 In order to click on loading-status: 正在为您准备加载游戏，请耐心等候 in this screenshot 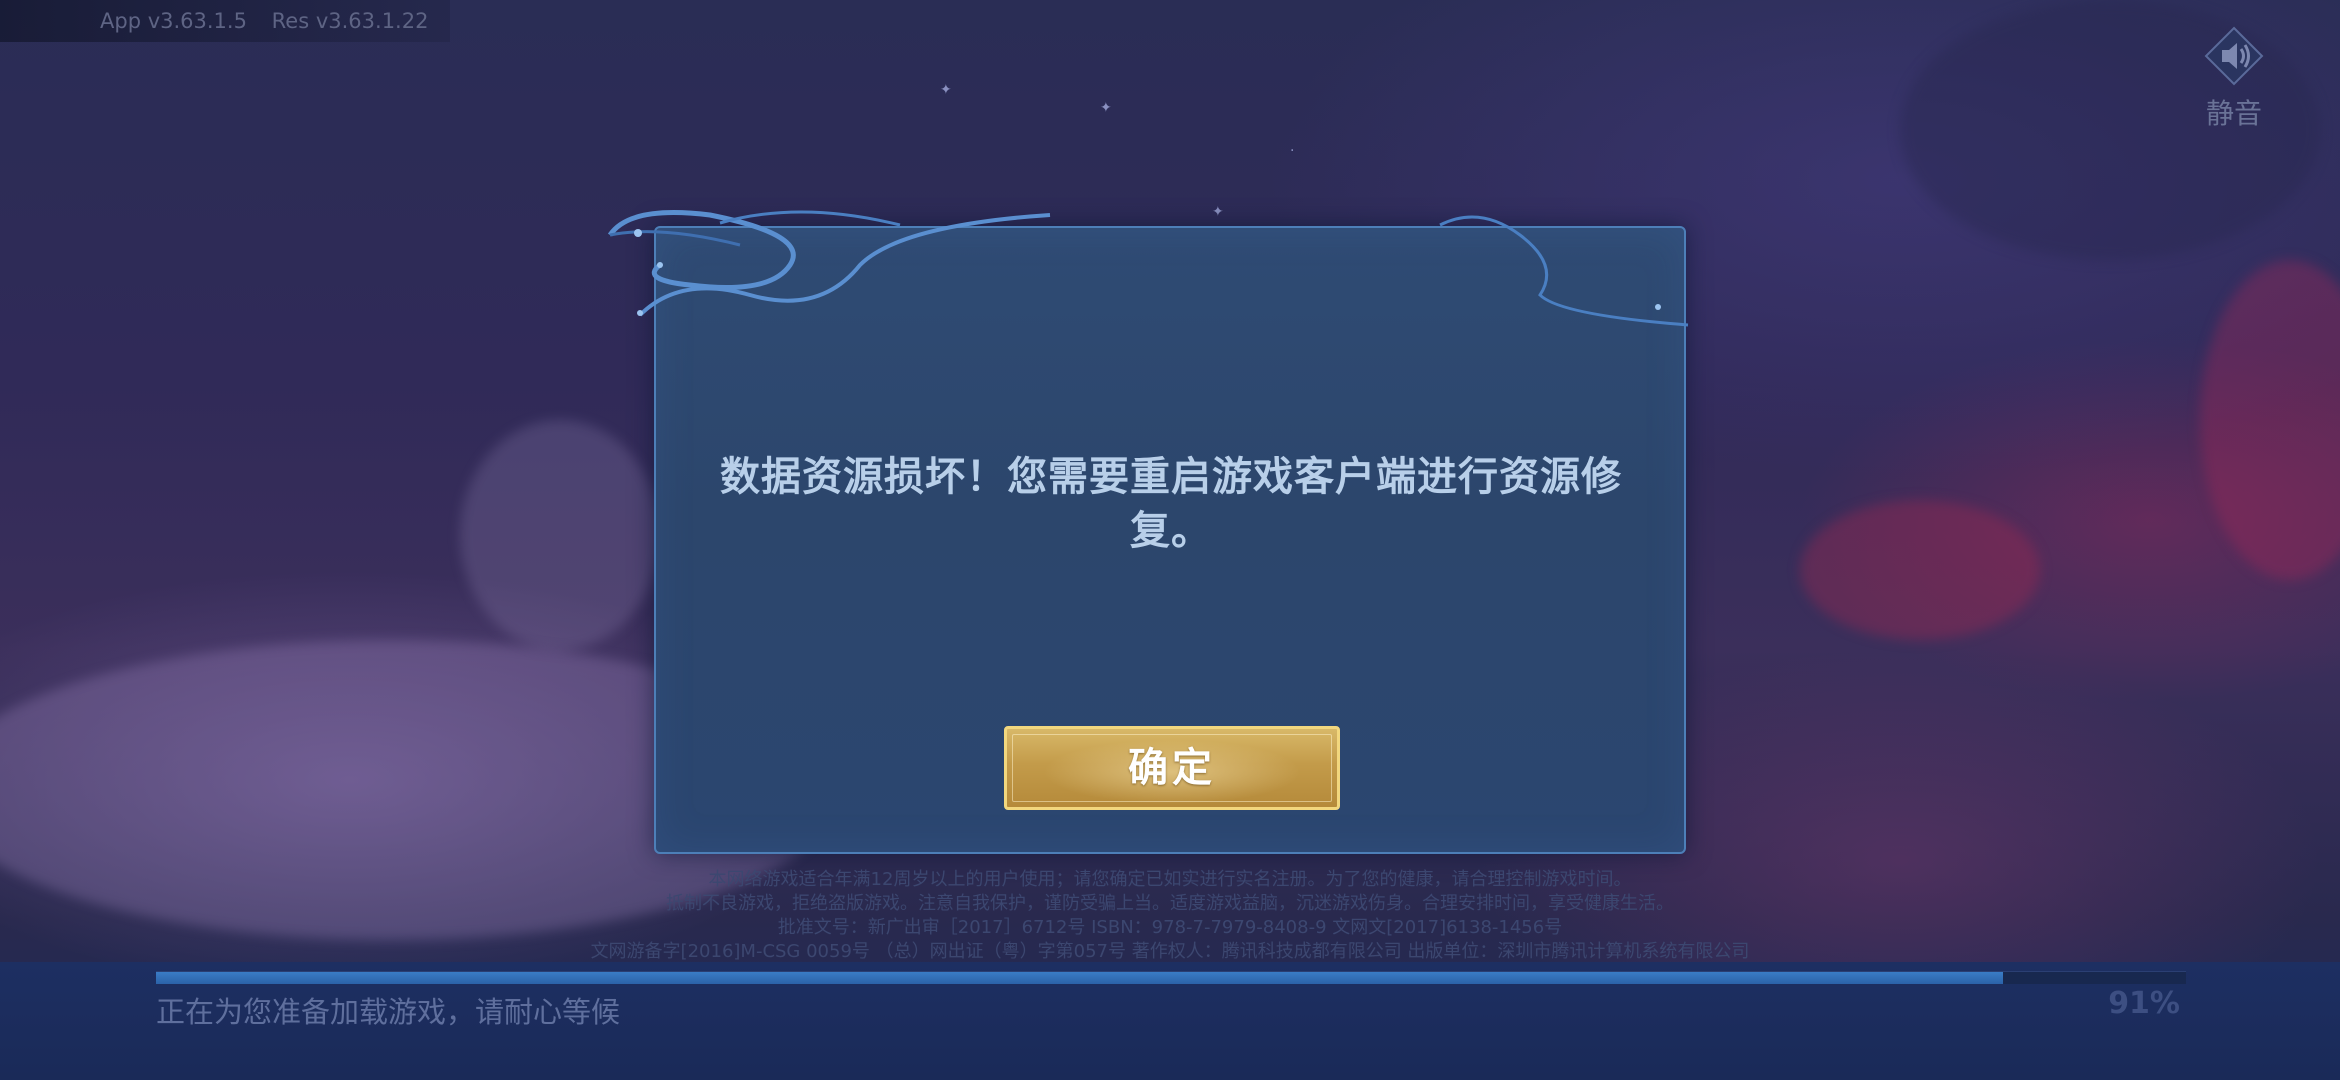, I will do `click(388, 1012)`.